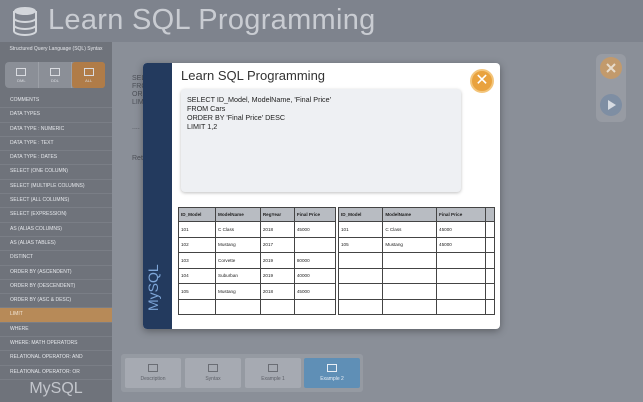 The width and height of the screenshot is (643, 402). Describe the element at coordinates (277, 244) in the screenshot. I see `table-cell: 2017` at that location.